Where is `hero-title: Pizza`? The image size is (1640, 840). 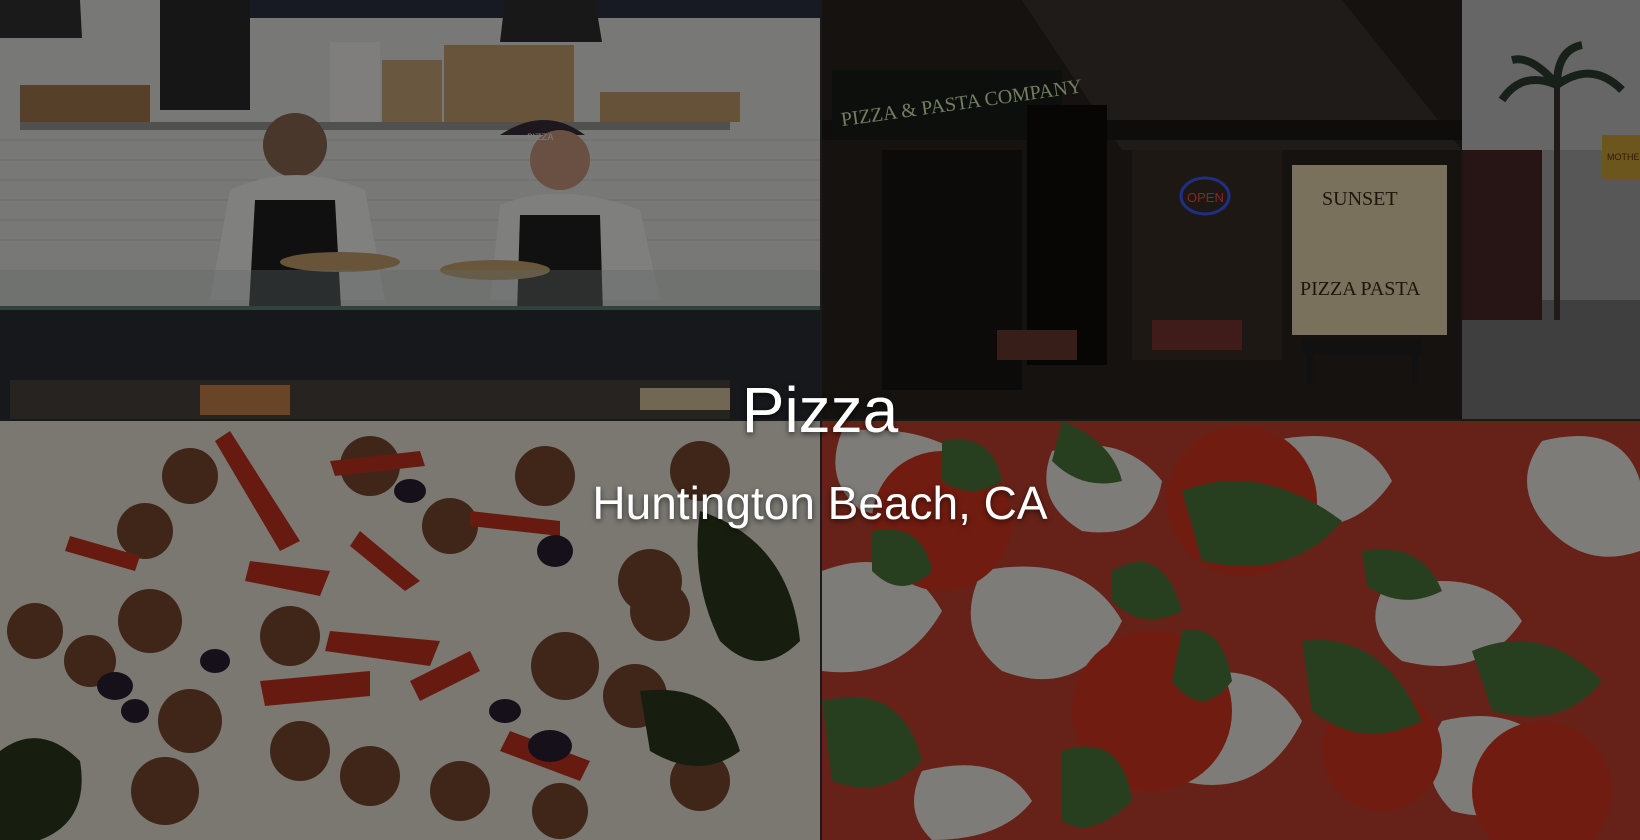
hero-title: Pizza is located at coordinates (820, 410).